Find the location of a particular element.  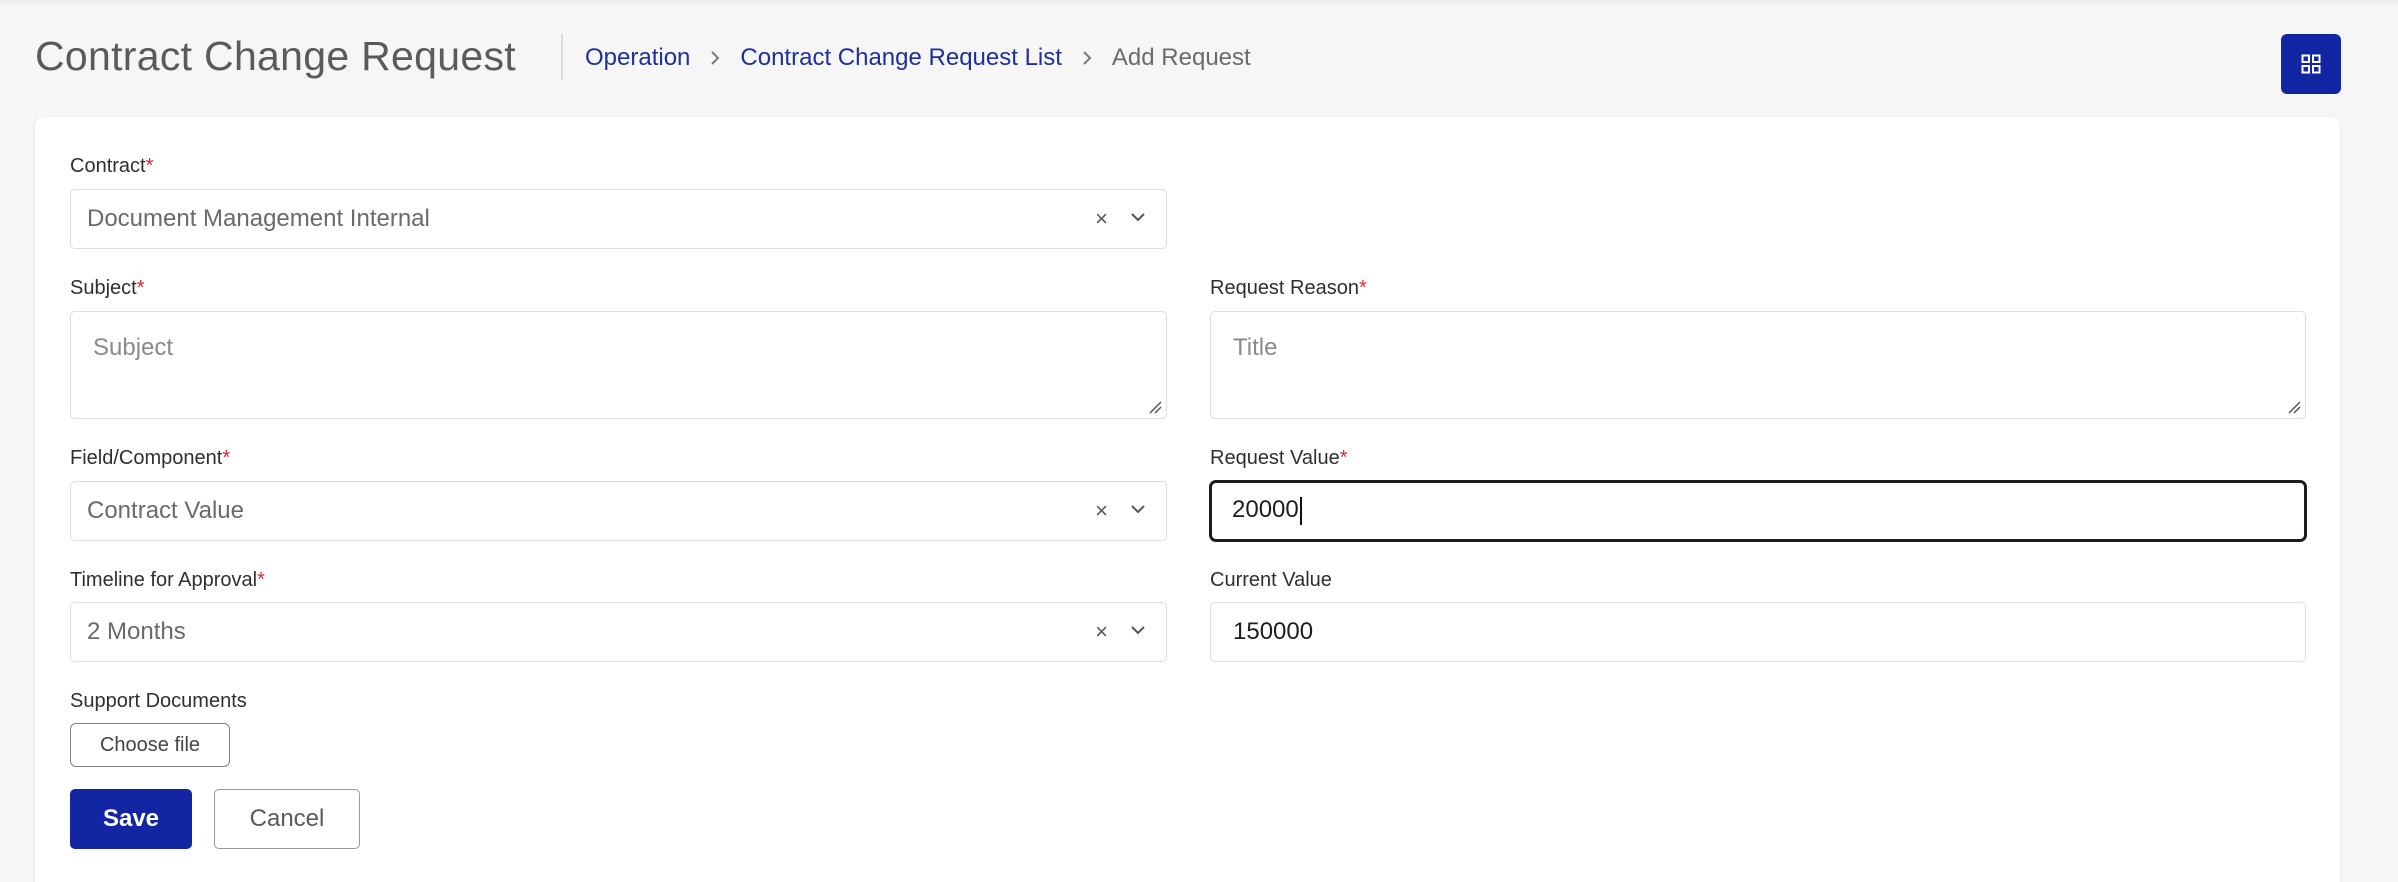

request-value-input-value: 20000 is located at coordinates (1267, 510).